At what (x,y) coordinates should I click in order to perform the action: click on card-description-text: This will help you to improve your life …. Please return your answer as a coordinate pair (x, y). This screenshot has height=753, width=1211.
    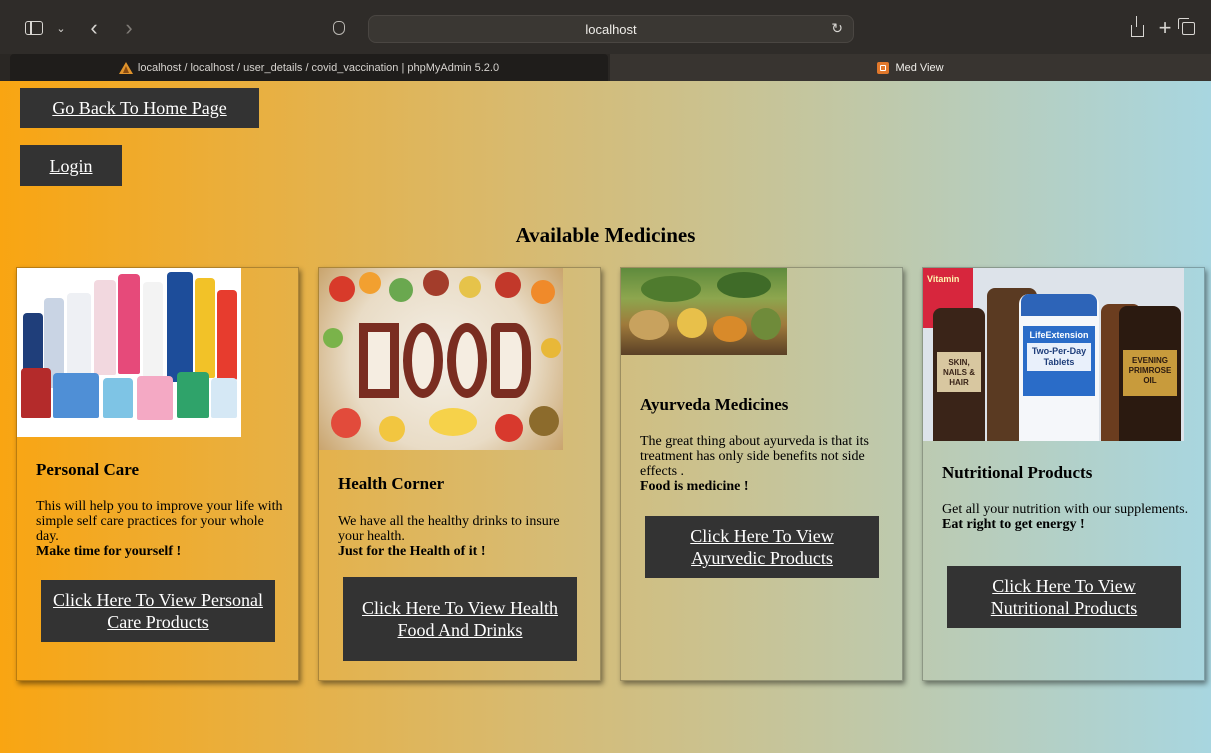
    Looking at the image, I should click on (159, 521).